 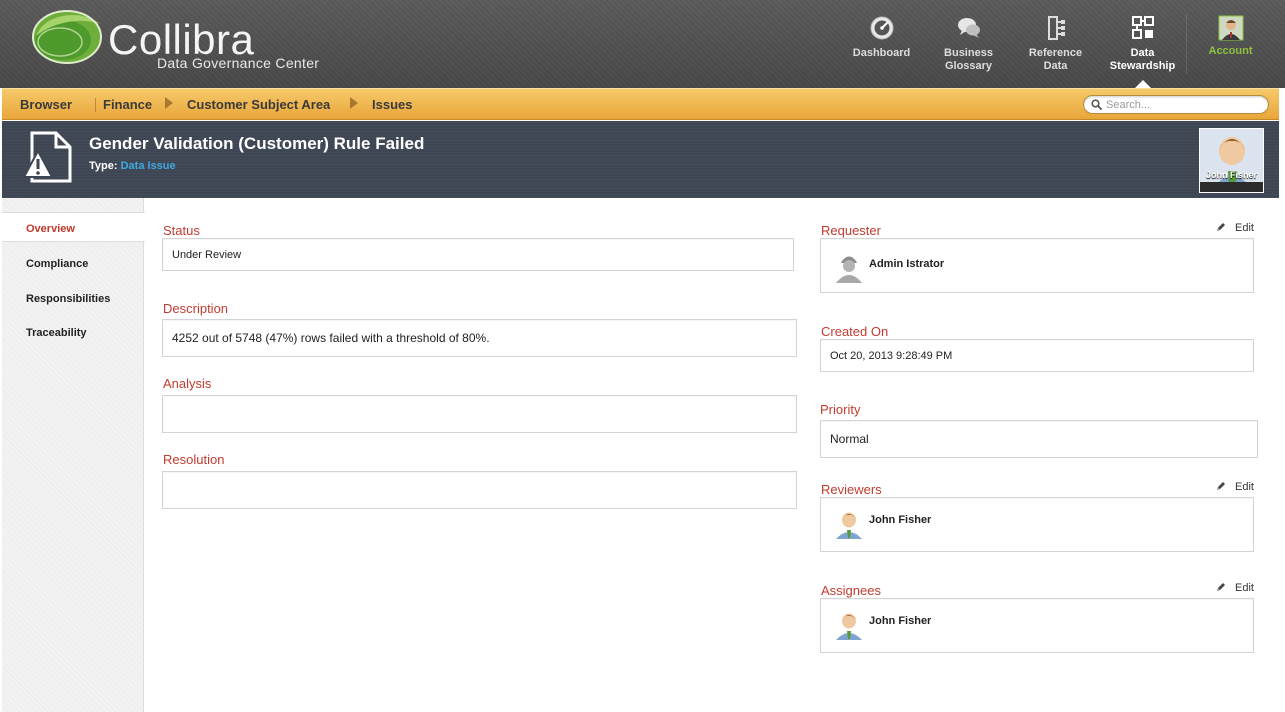 I want to click on owner-name: John Fisher, so click(x=1231, y=175).